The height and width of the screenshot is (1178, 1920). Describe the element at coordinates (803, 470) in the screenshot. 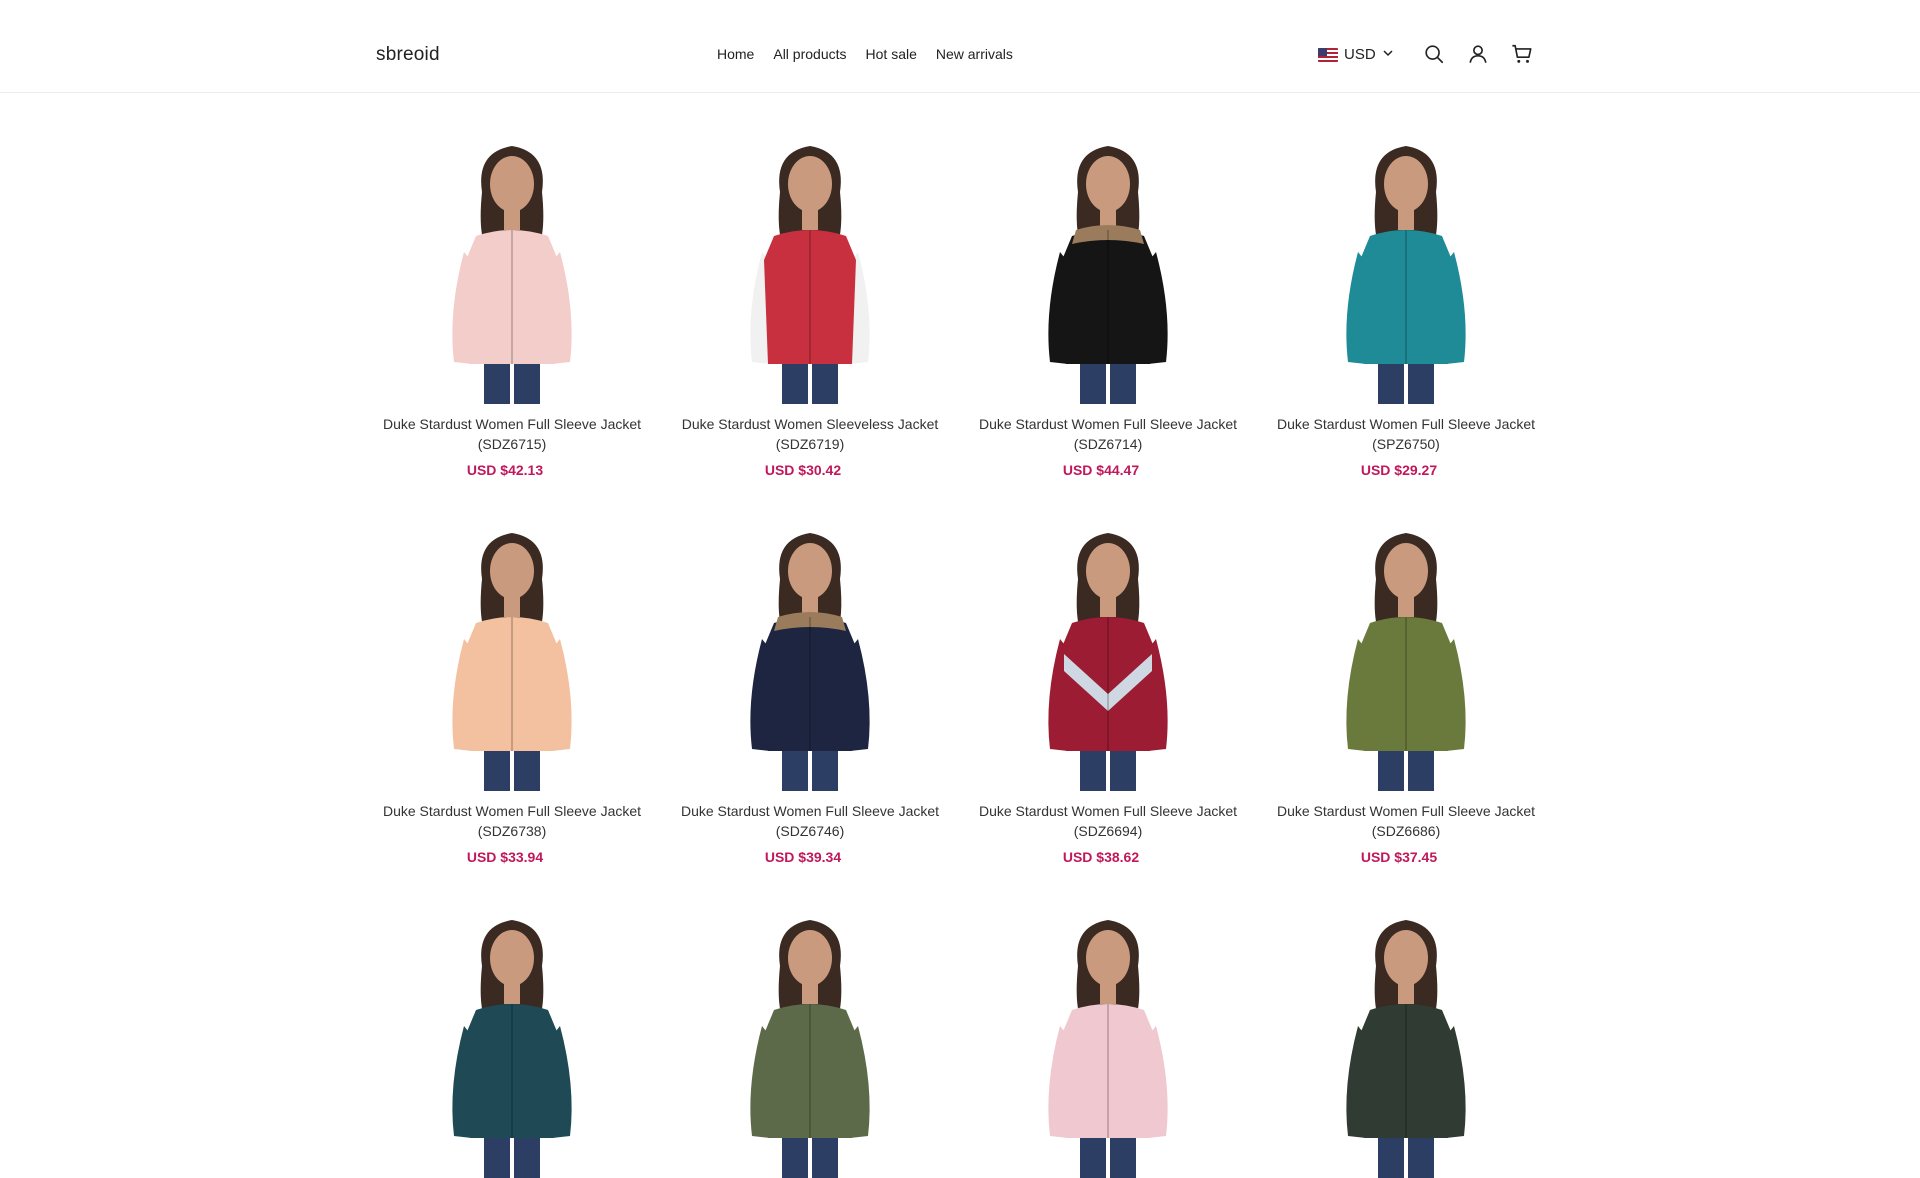

I see `product-price: USD $30.42` at that location.